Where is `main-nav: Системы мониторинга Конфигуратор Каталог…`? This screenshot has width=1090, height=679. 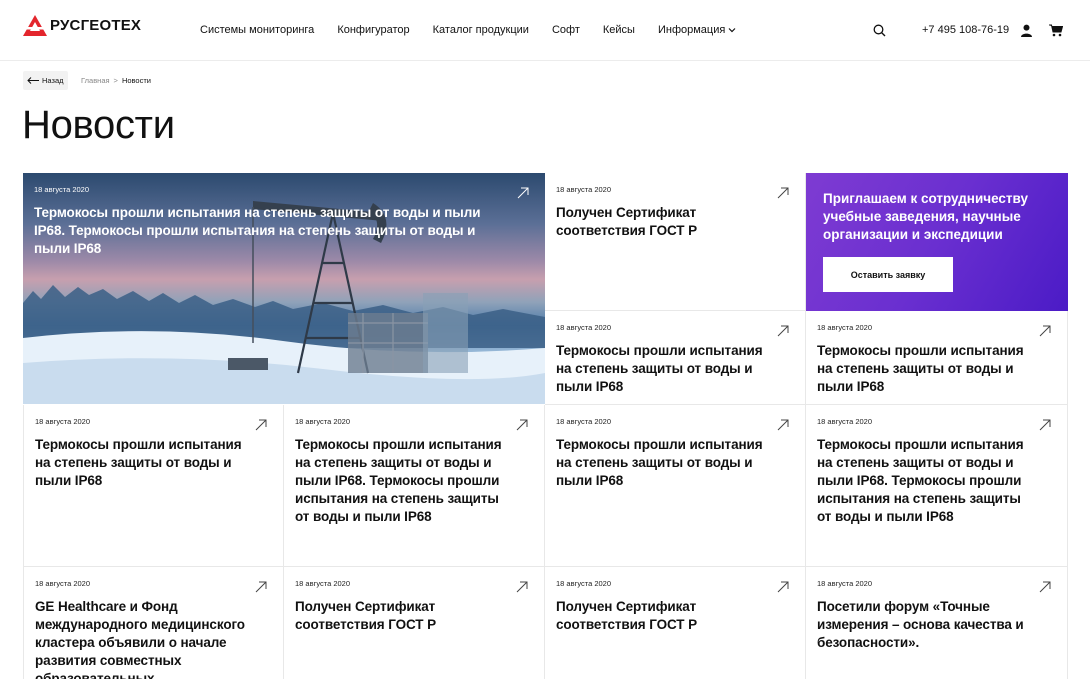 main-nav: Системы мониторинга Конфигуратор Каталог… is located at coordinates (479, 30).